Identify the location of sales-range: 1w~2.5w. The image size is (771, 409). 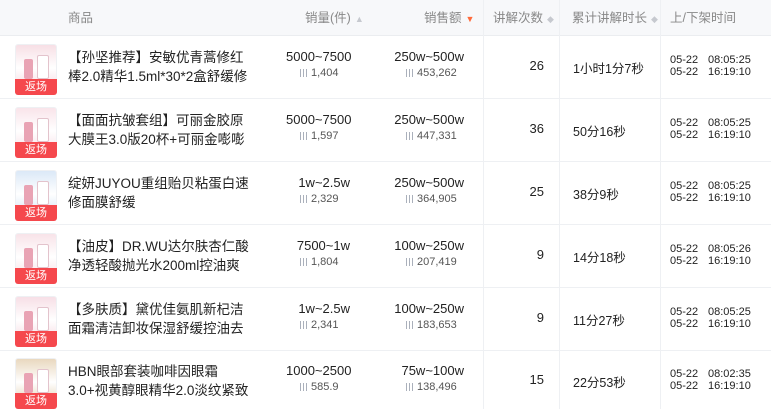
(324, 308).